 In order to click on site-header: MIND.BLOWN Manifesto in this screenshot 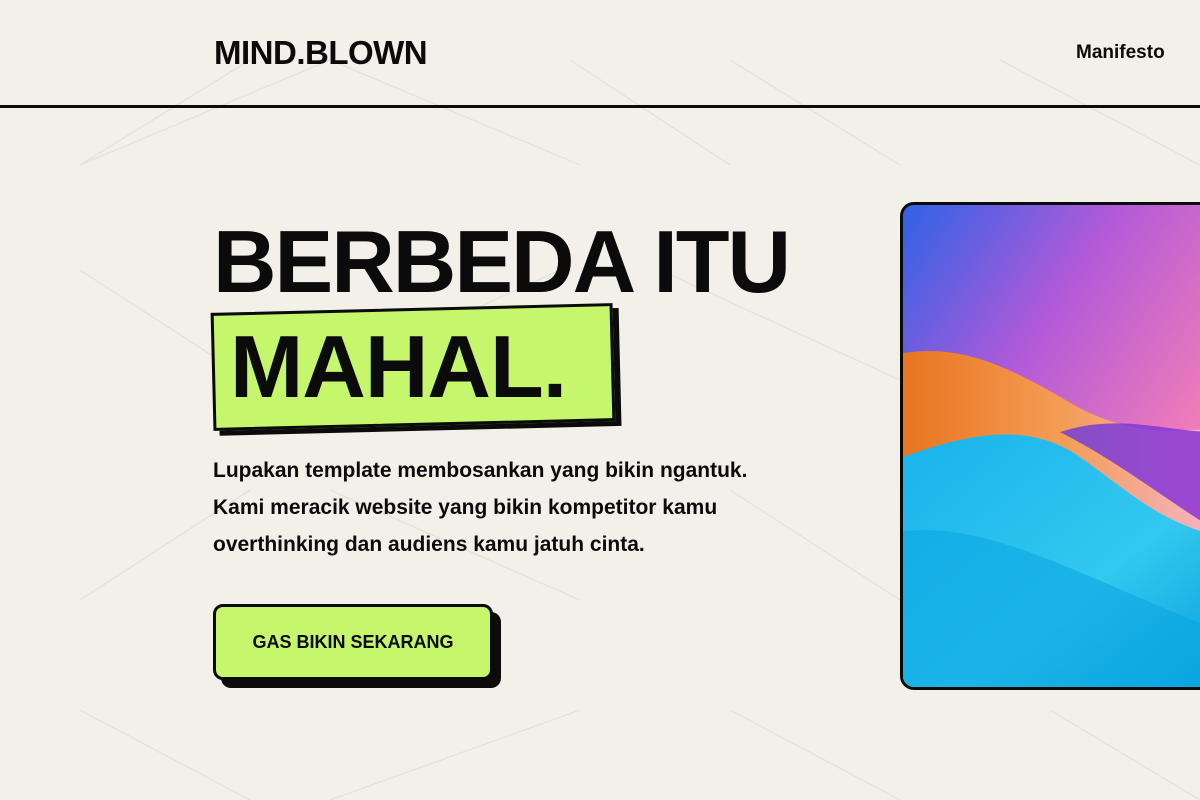, I will do `click(600, 54)`.